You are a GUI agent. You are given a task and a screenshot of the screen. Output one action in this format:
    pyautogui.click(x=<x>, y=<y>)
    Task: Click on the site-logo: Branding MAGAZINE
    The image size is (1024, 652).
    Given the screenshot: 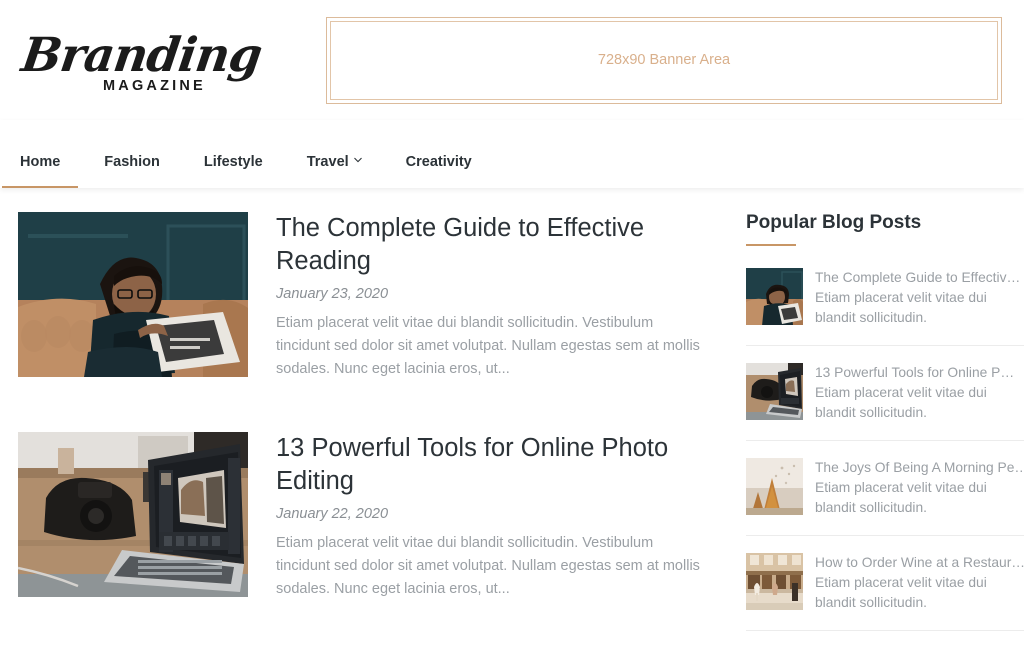 What is the action you would take?
    pyautogui.click(x=168, y=60)
    